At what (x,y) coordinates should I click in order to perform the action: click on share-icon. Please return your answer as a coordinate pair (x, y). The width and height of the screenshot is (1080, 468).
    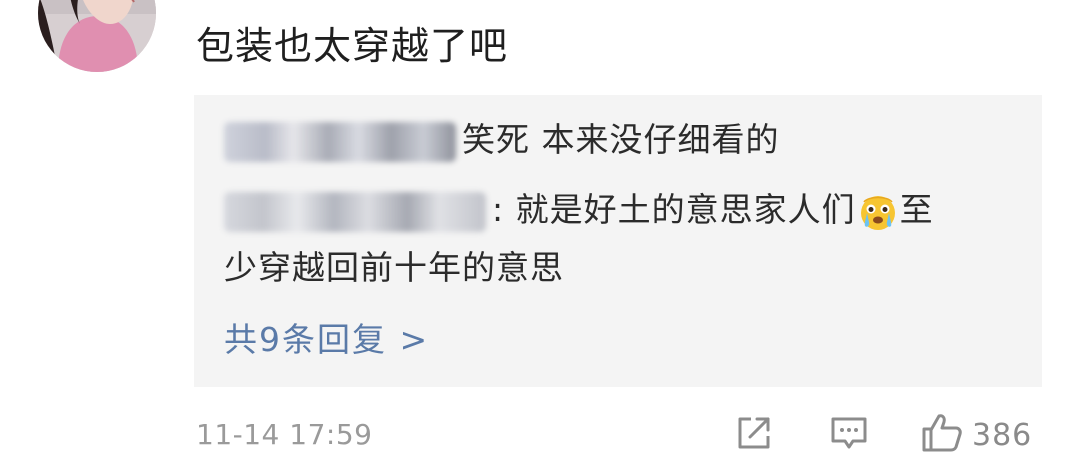
    Looking at the image, I should click on (754, 435).